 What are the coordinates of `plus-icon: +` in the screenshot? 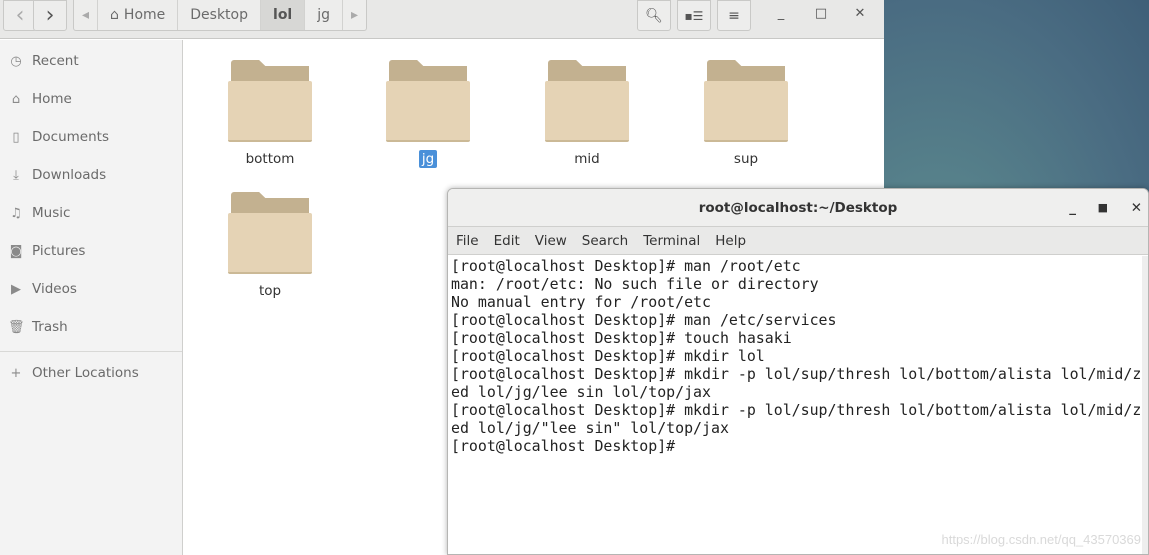 It's located at (16, 373).